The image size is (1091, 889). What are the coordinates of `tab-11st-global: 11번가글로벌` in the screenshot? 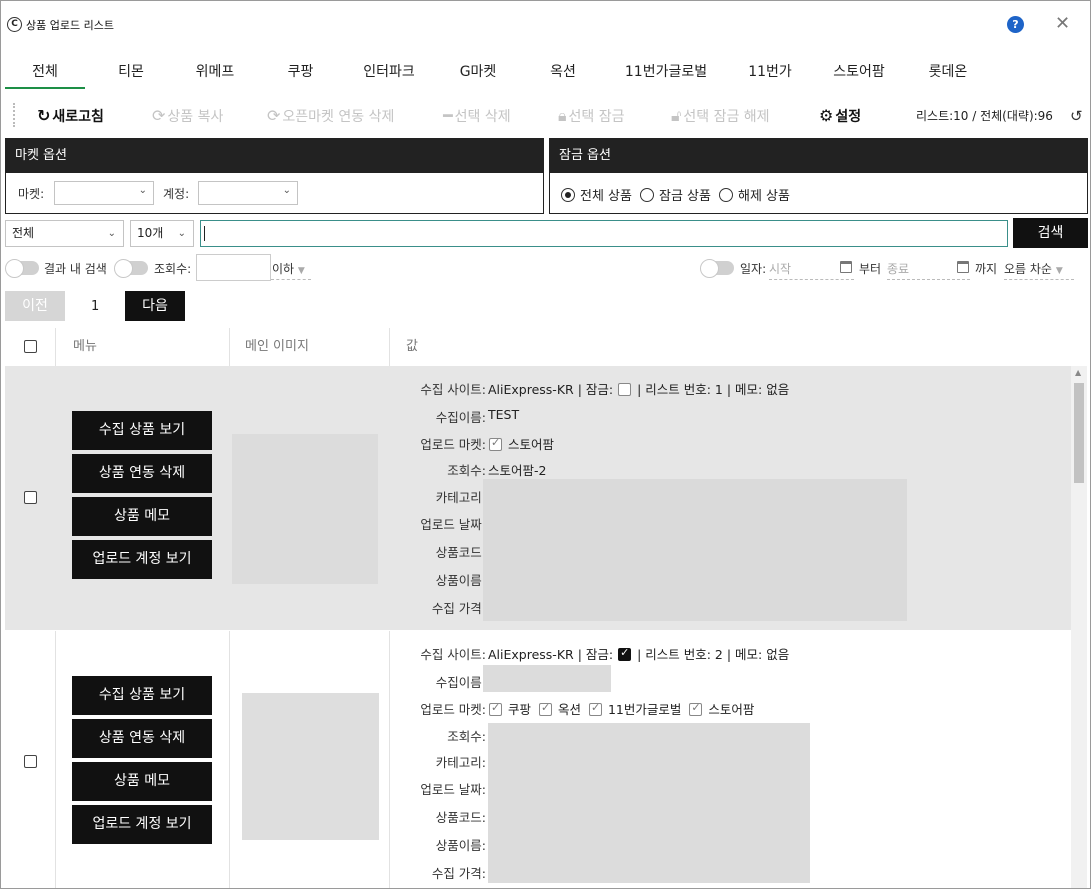 It's located at (666, 71).